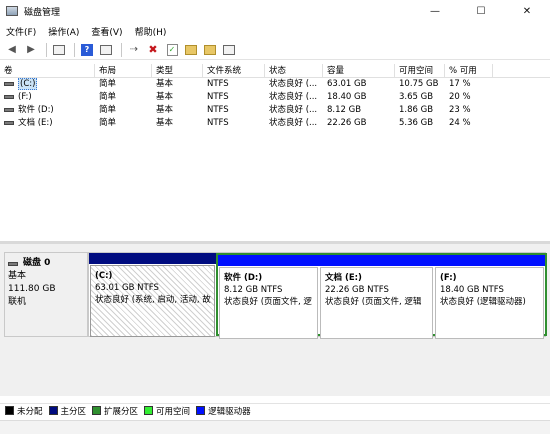 The height and width of the screenshot is (434, 550). Describe the element at coordinates (416, 123) in the screenshot. I see `free-cell: 5.36 GB` at that location.